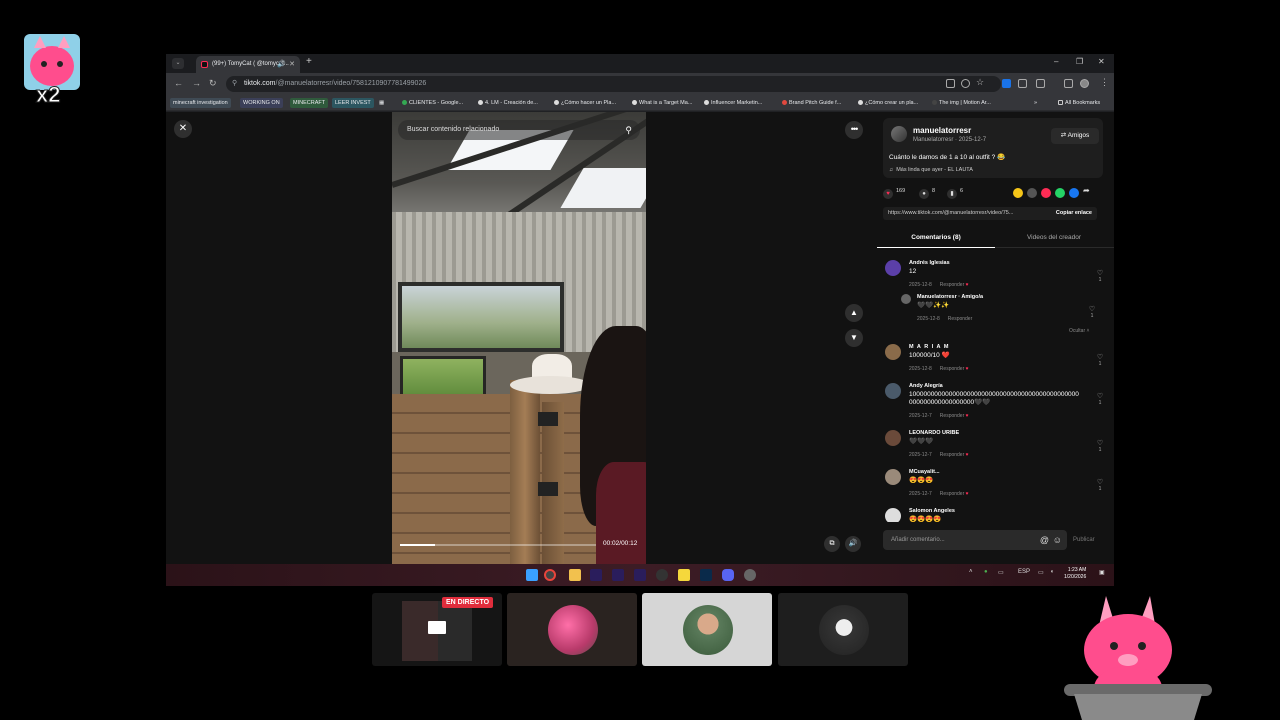 This screenshot has width=1280, height=720. What do you see at coordinates (942, 130) in the screenshot?
I see `author-username: manuelatorresr` at bounding box center [942, 130].